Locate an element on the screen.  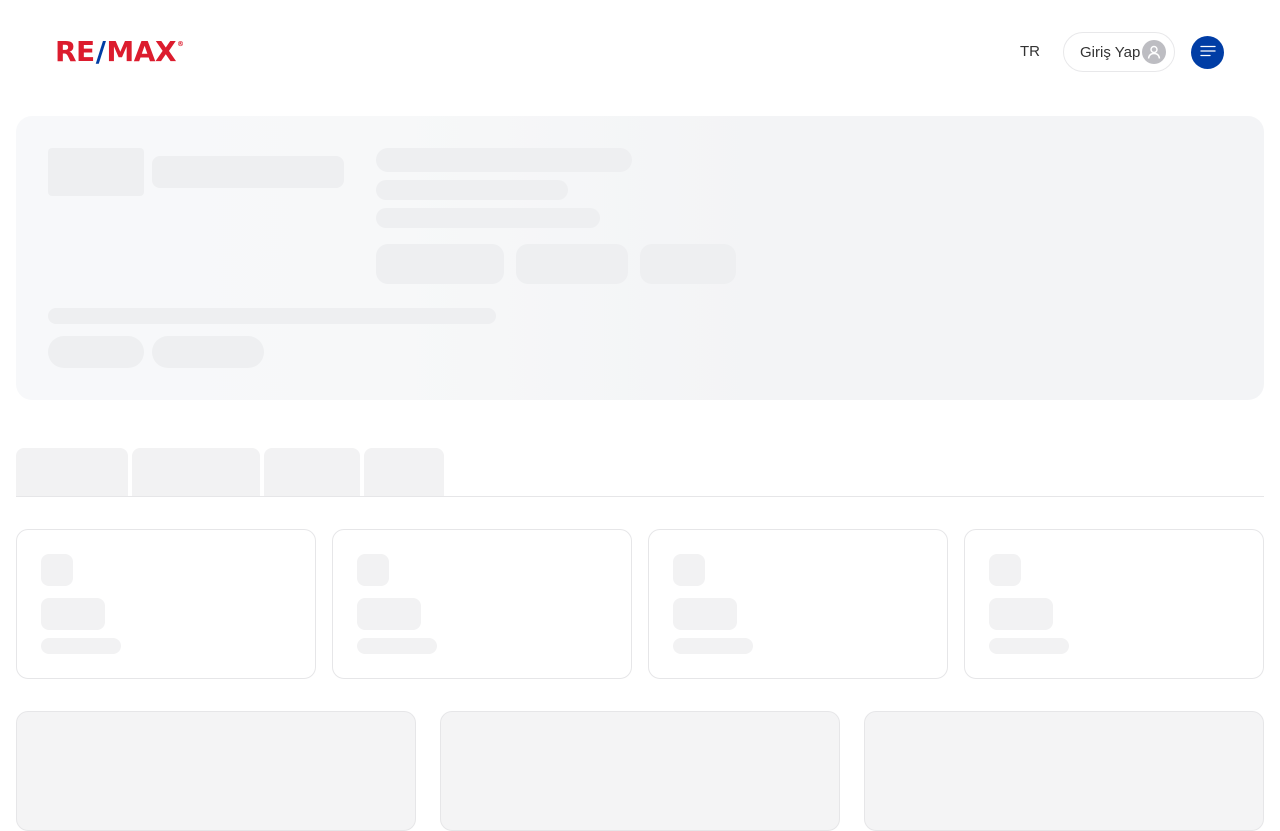
site-header: RE / MAX ® TR Giriş Yap is located at coordinates (640, 52).